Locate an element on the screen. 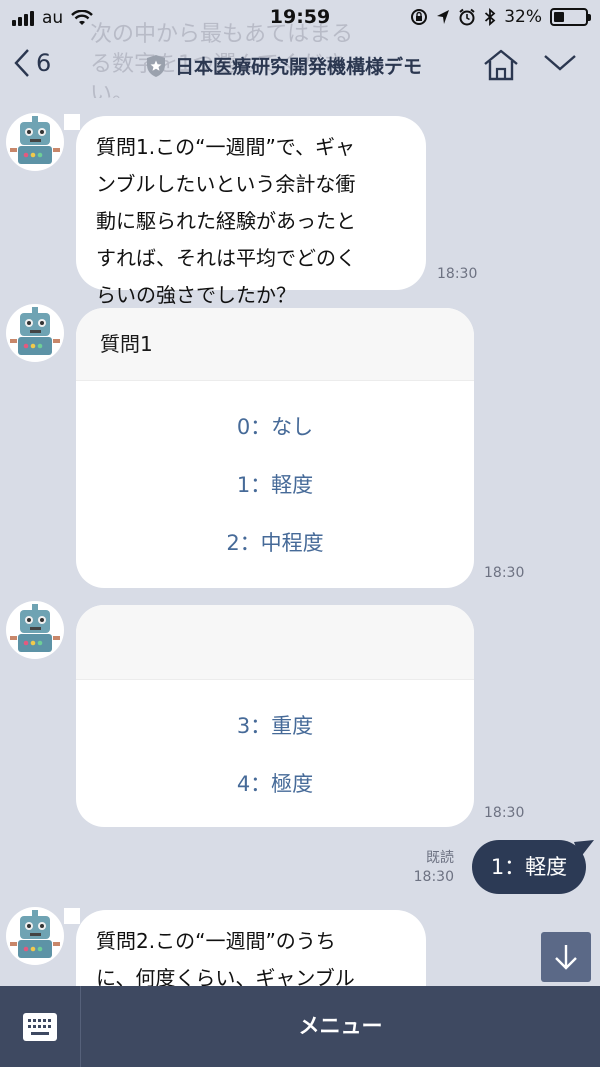 Image resolution: width=600 pixels, height=1067 pixels. home-button is located at coordinates (501, 67).